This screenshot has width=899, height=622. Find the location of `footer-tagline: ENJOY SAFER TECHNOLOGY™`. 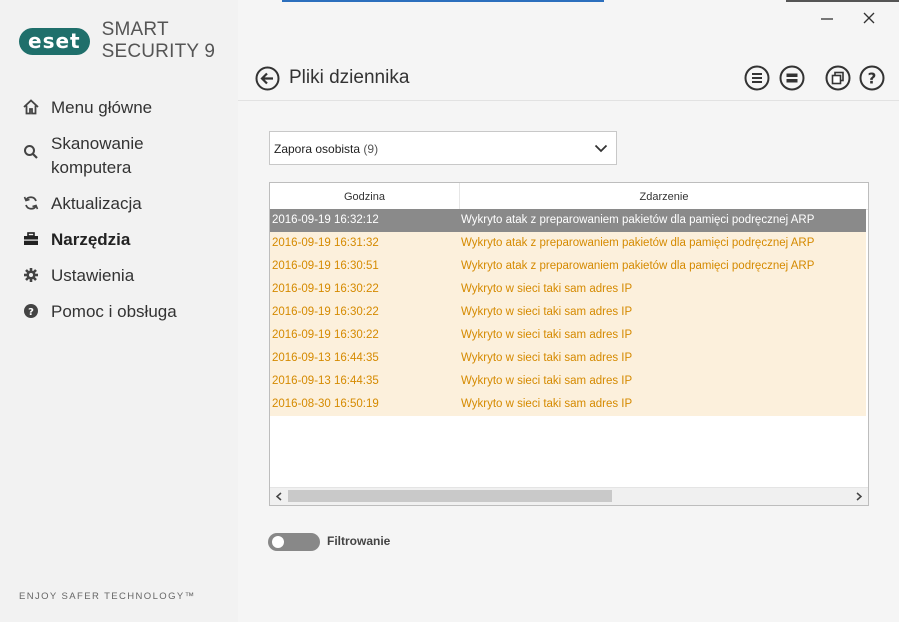

footer-tagline: ENJOY SAFER TECHNOLOGY™ is located at coordinates (107, 596).